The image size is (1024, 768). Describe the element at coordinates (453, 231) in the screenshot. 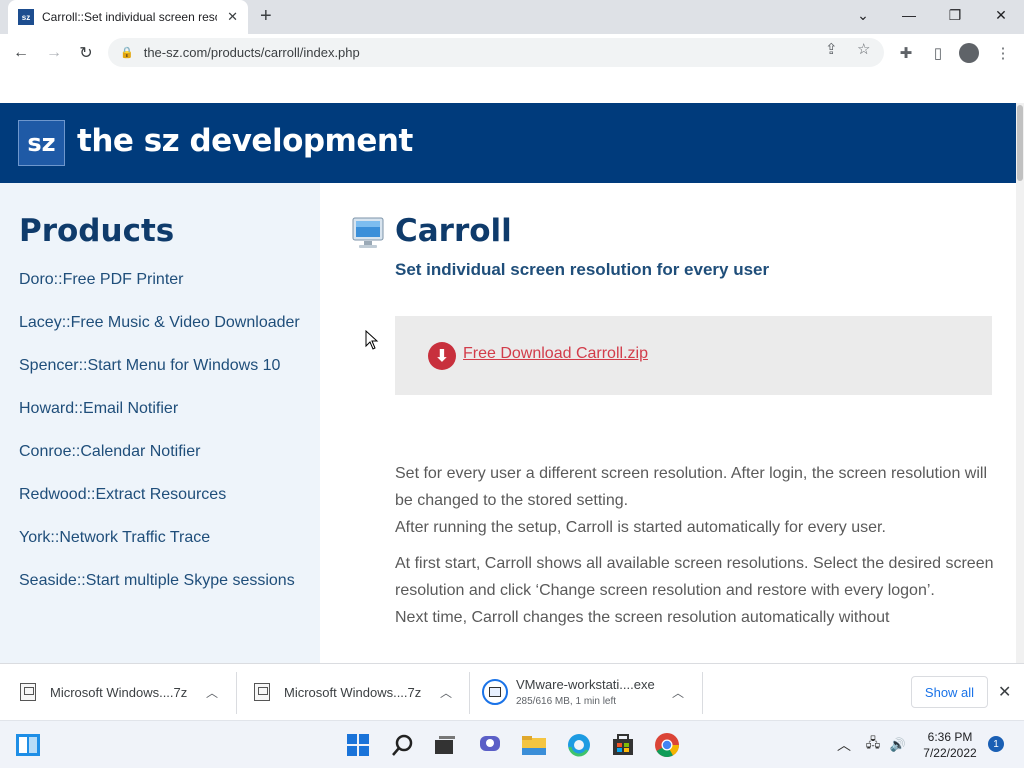

I see `product-title: Carroll` at that location.